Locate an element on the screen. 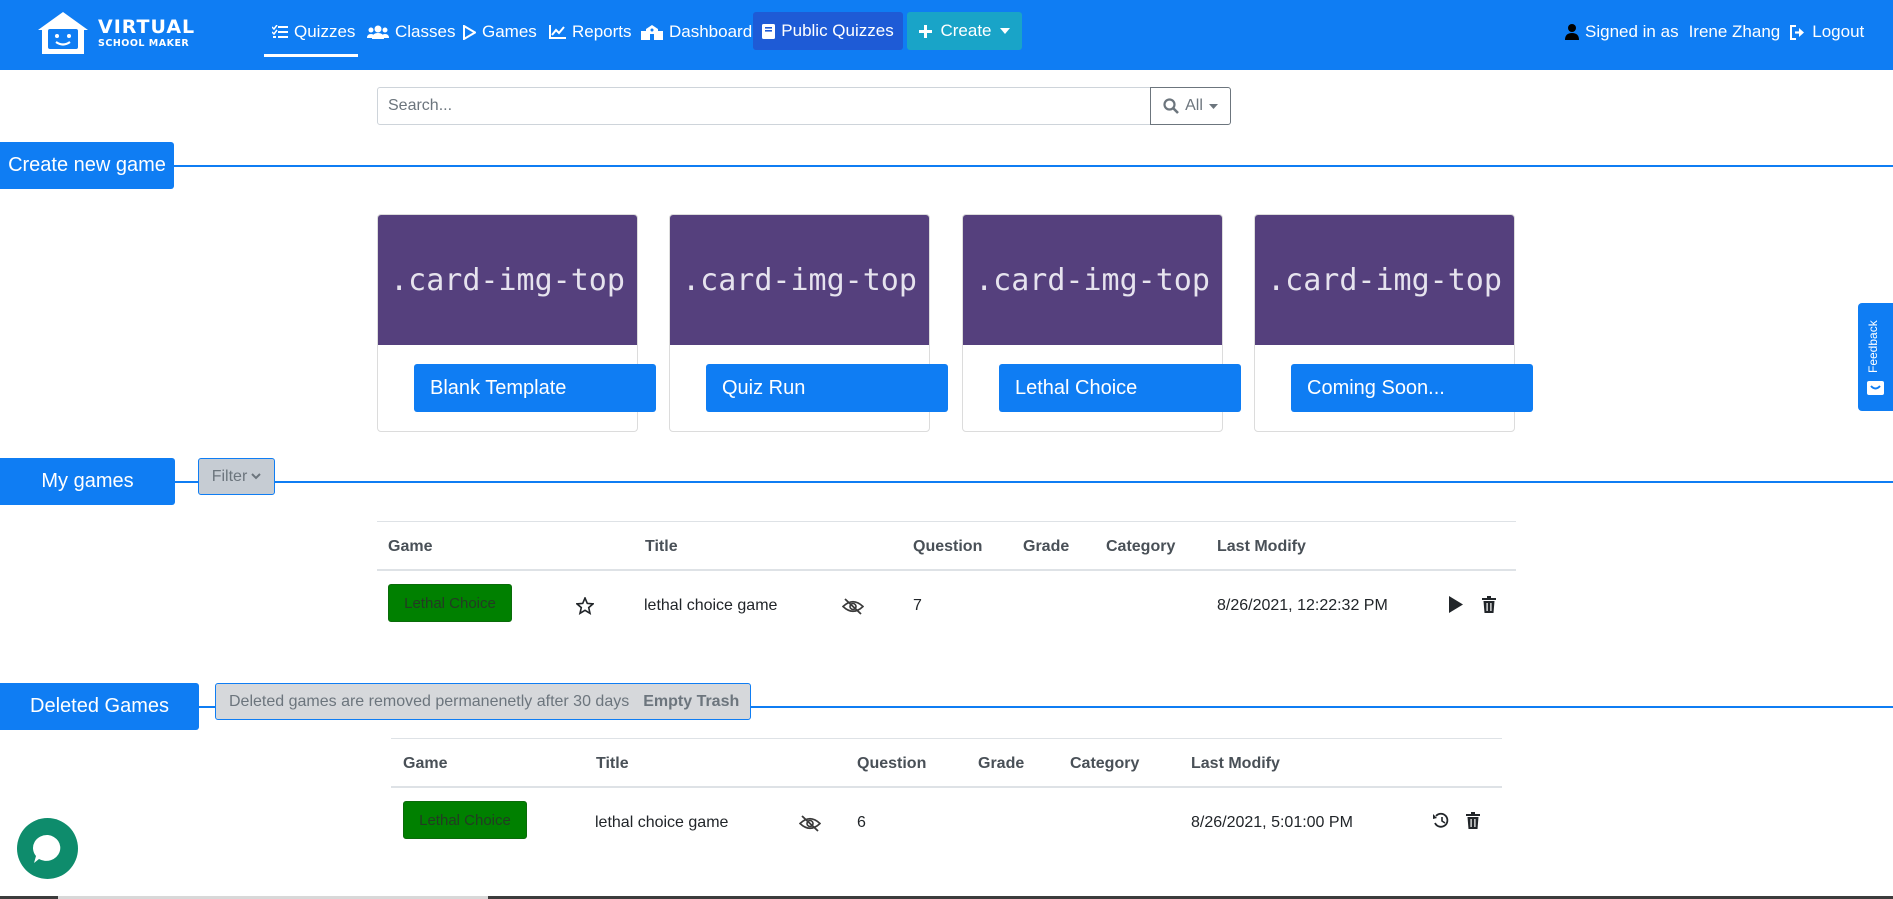  template-card: .card-img-top Lethal Choice is located at coordinates (1101, 323).